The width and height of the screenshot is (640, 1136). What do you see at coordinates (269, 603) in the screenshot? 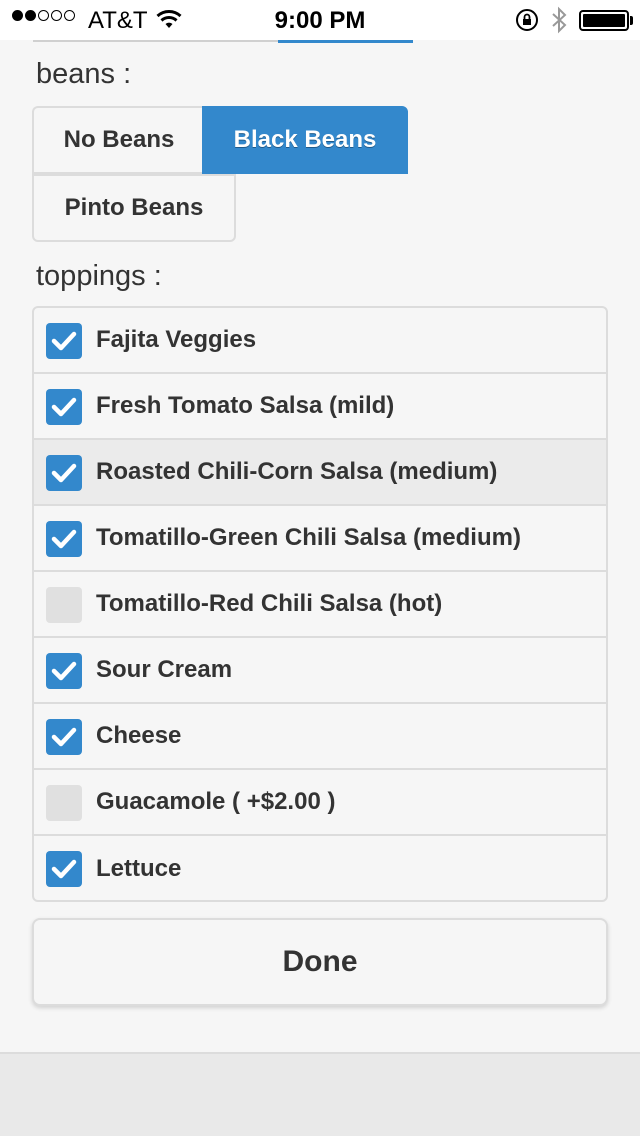
I see `topping-label: Tomatillo-Red Chili Salsa (hot)` at bounding box center [269, 603].